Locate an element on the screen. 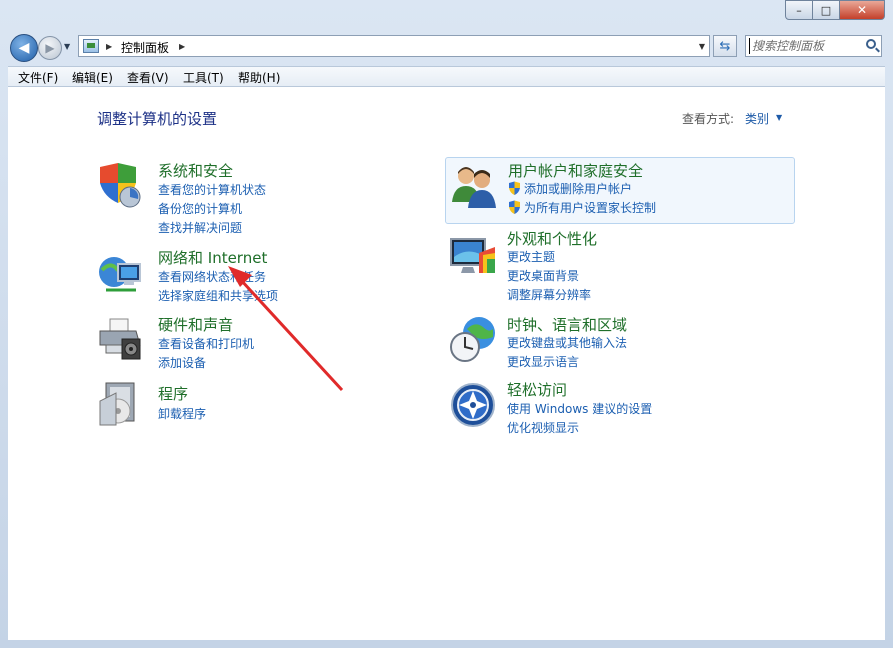 The width and height of the screenshot is (893, 648). category-title-appearance: 外观和个性化 is located at coordinates (552, 238).